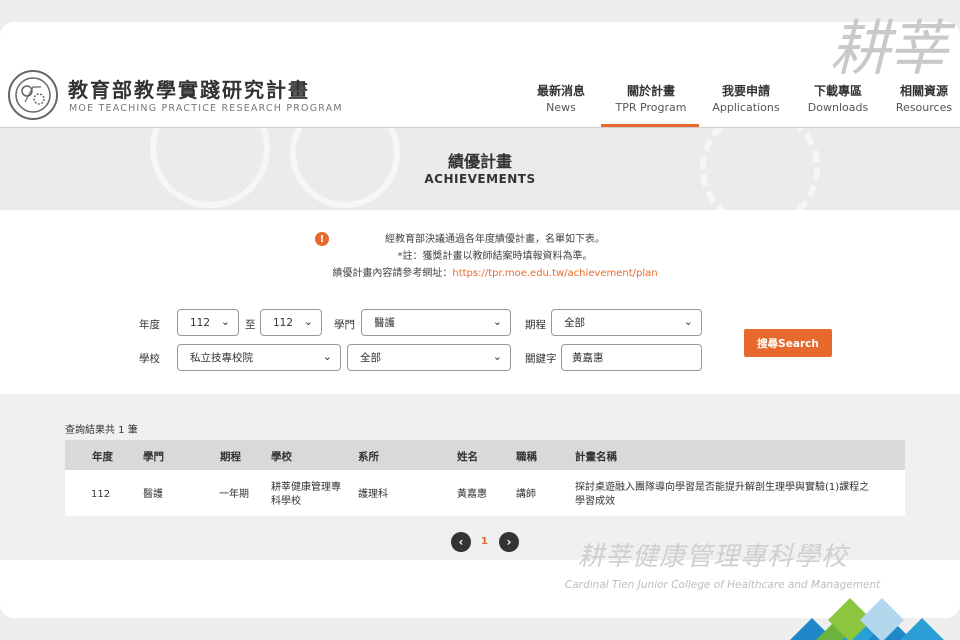  What do you see at coordinates (561, 107) in the screenshot?
I see `nav-news-en: News` at bounding box center [561, 107].